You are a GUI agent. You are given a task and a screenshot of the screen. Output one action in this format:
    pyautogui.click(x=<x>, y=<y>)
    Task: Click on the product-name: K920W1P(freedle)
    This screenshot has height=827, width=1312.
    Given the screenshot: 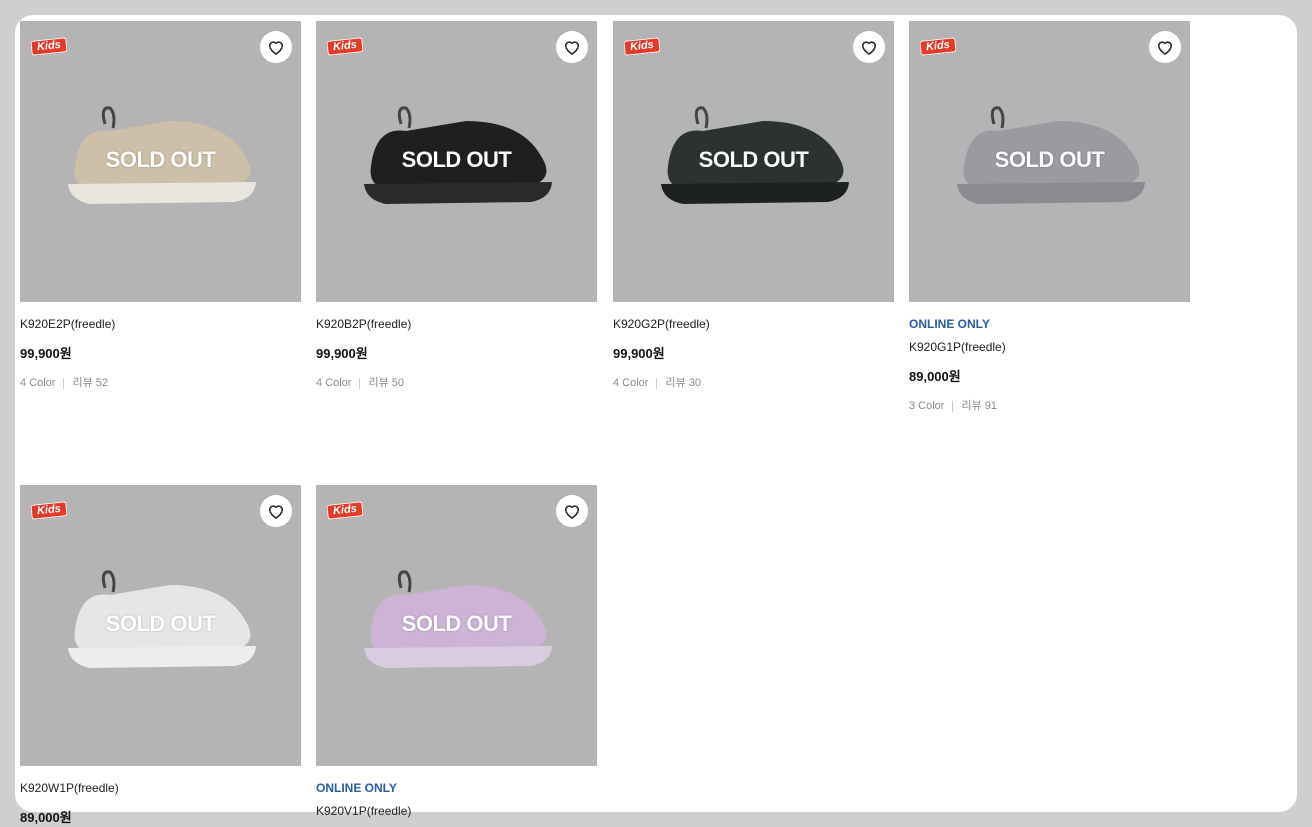 What is the action you would take?
    pyautogui.click(x=160, y=788)
    